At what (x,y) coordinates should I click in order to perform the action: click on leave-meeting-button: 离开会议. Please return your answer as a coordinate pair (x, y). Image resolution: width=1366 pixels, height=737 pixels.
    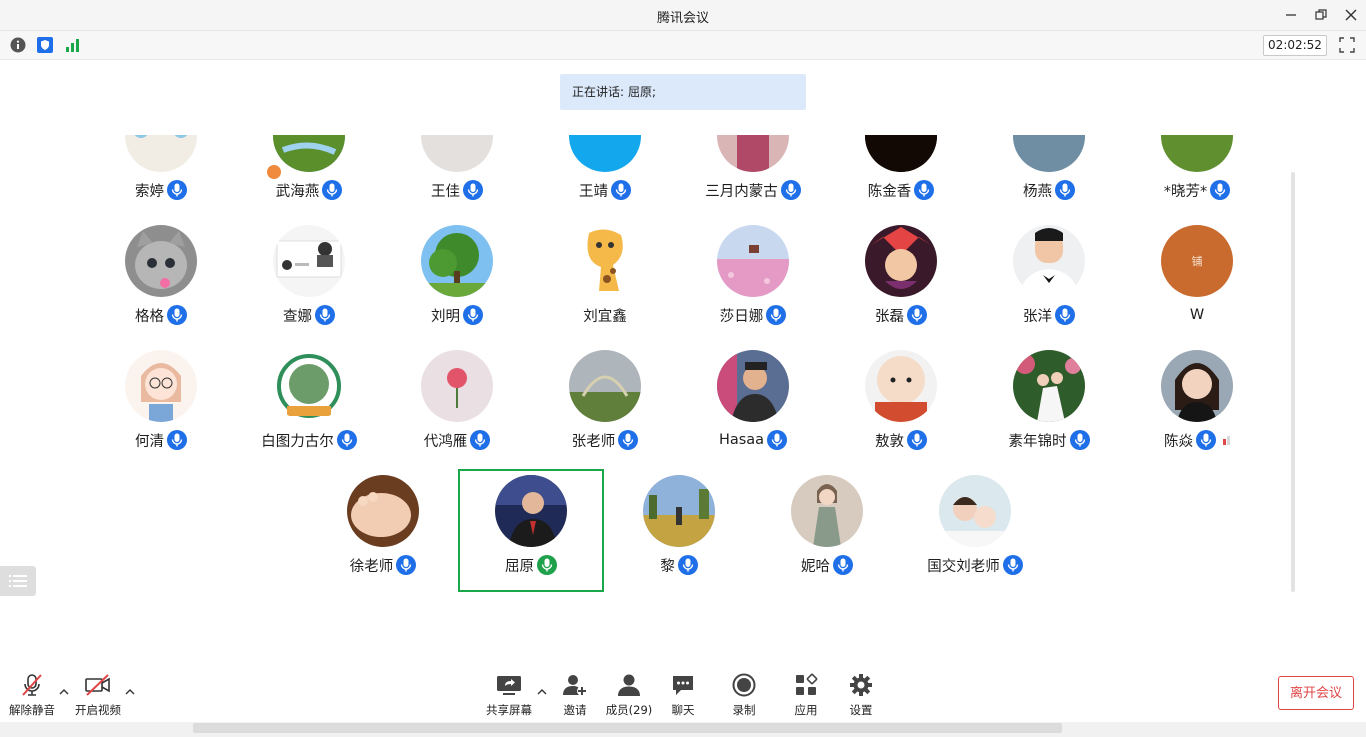
    Looking at the image, I should click on (1316, 693).